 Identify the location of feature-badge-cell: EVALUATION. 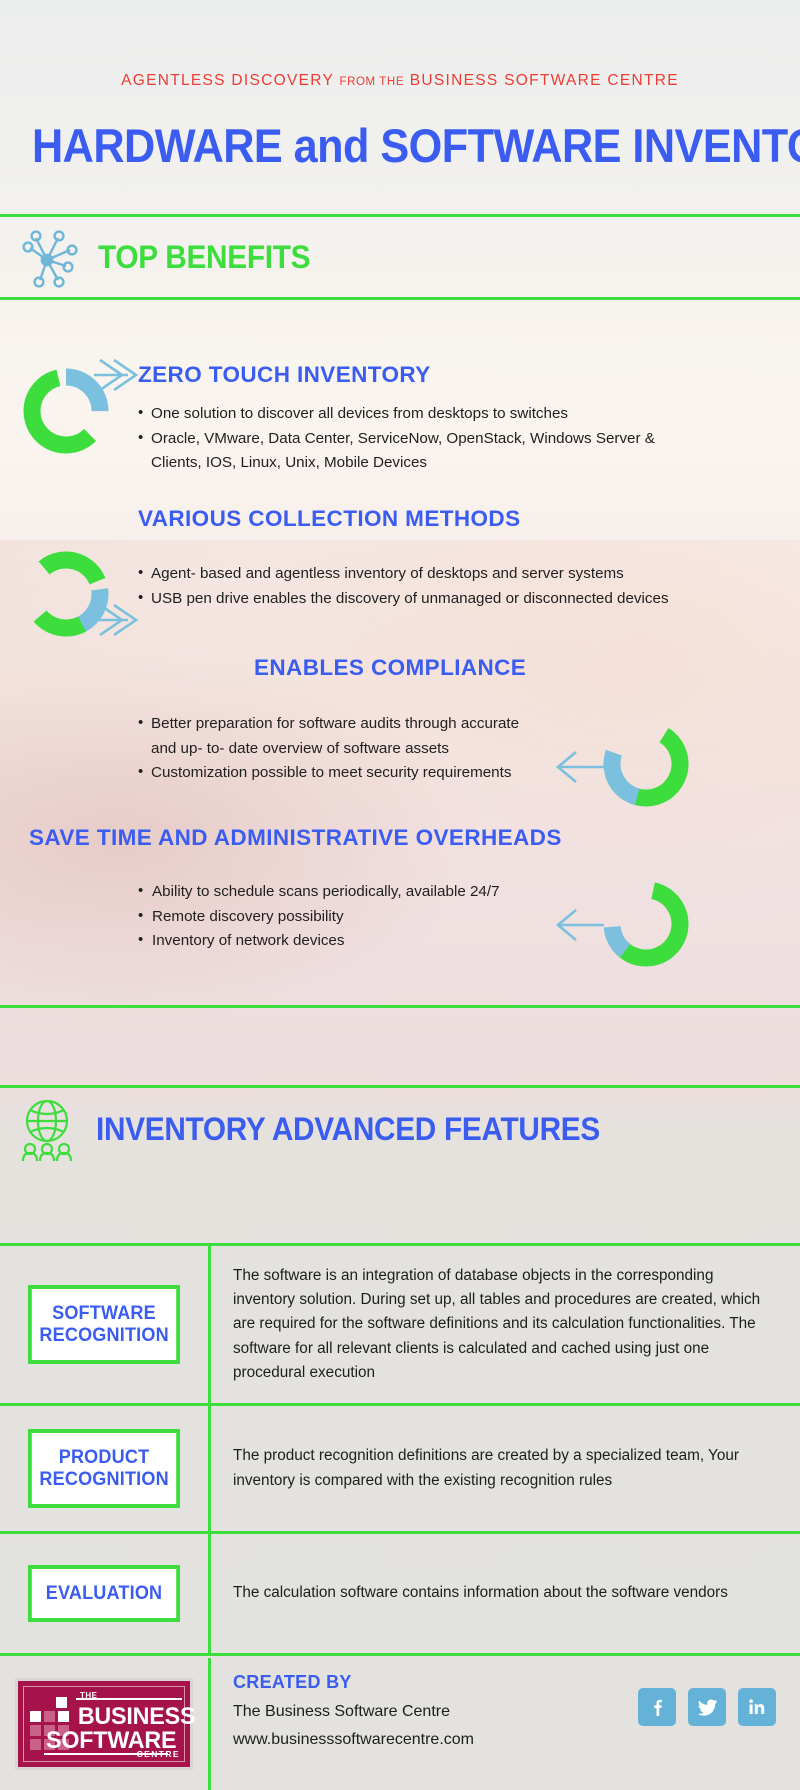
(104, 1593).